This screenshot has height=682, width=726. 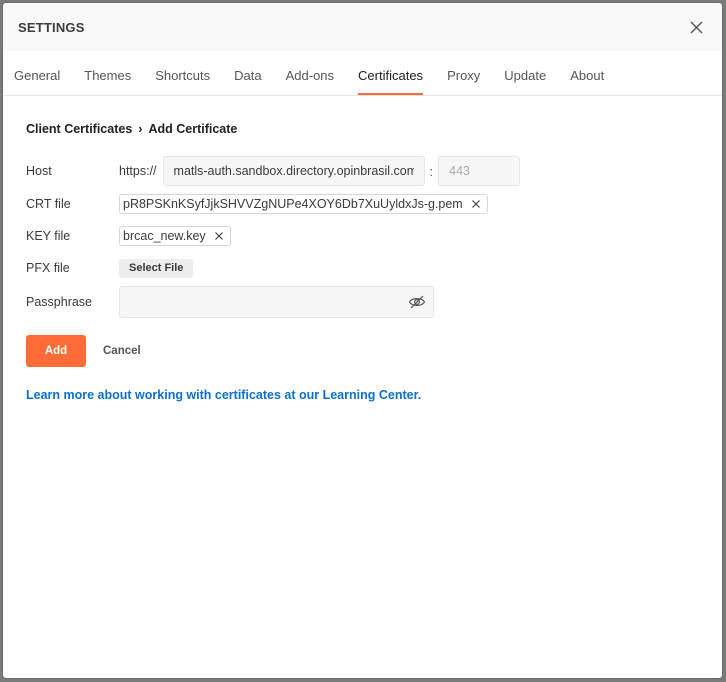 What do you see at coordinates (107, 81) in the screenshot?
I see `tab-themes: Themes` at bounding box center [107, 81].